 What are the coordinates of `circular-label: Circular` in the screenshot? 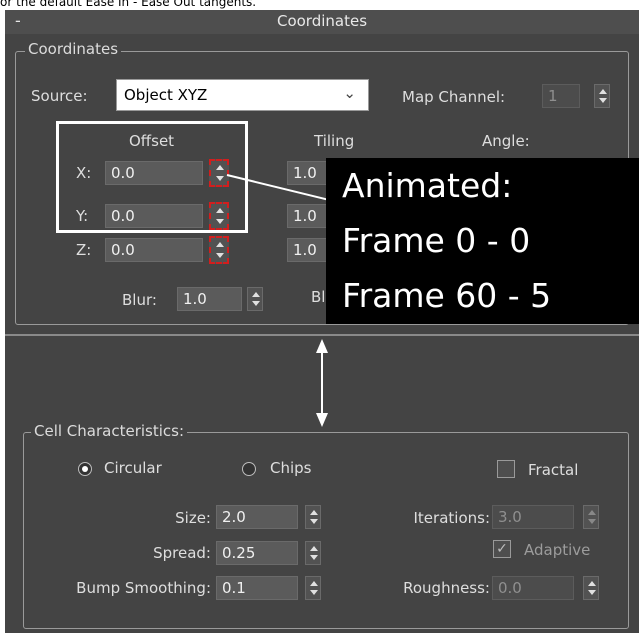 It's located at (133, 468).